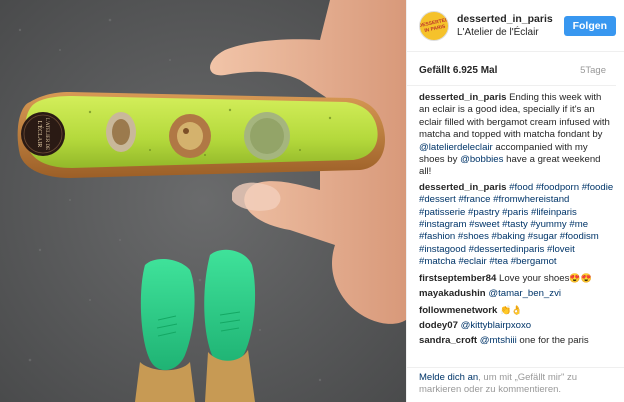 The width and height of the screenshot is (624, 402). What do you see at coordinates (511, 309) in the screenshot?
I see `clap-ok-emoji-icon: 👏👌` at bounding box center [511, 309].